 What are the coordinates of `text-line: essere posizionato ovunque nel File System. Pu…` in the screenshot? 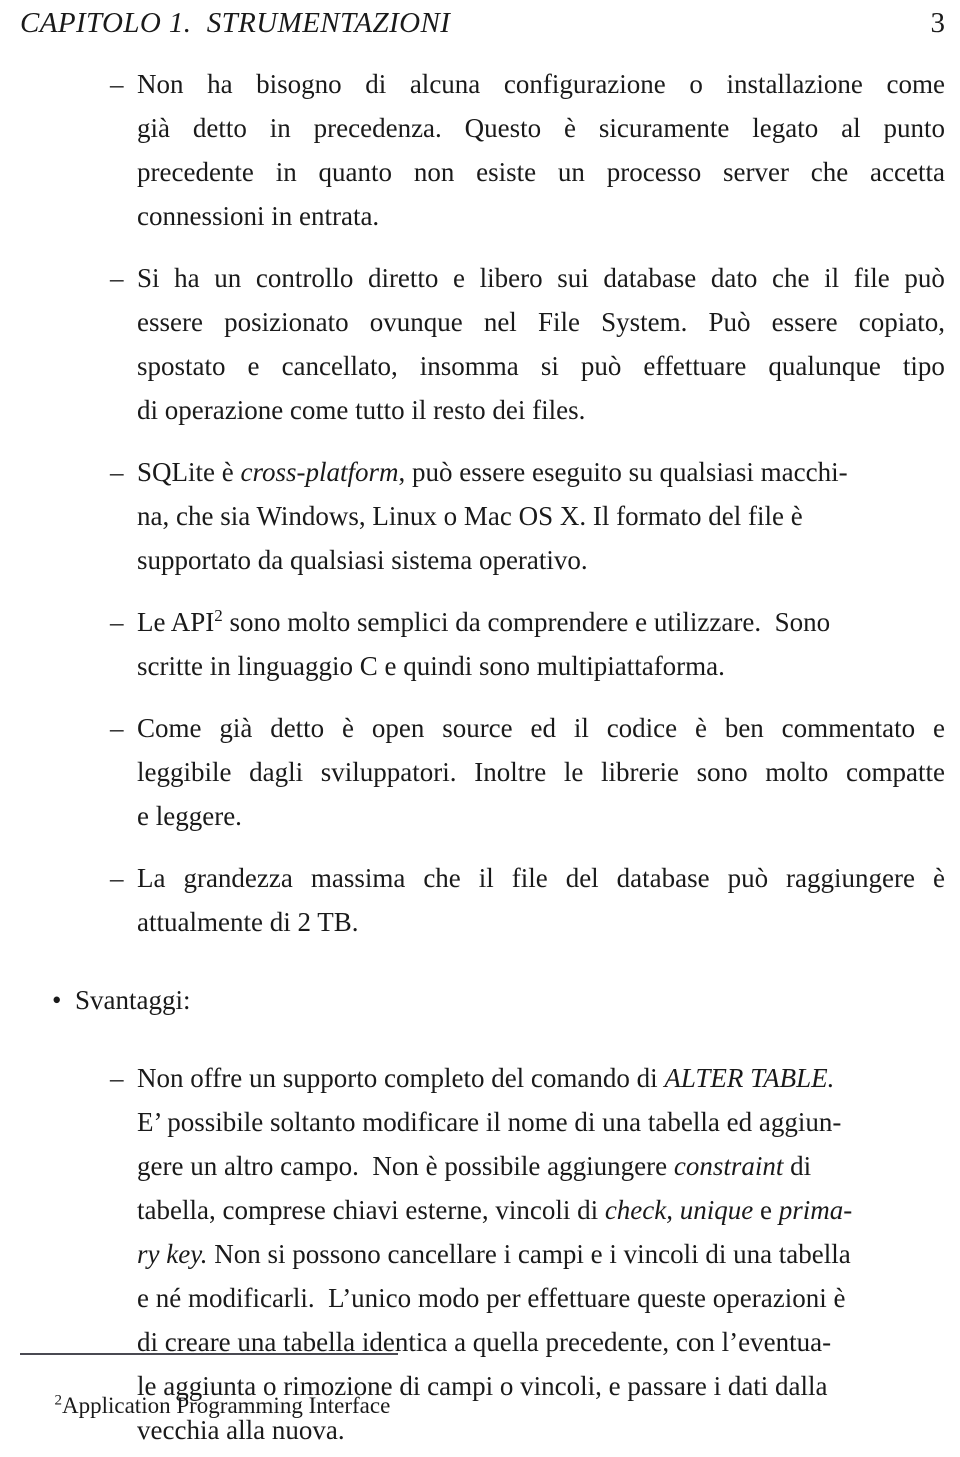 It's located at (541, 322).